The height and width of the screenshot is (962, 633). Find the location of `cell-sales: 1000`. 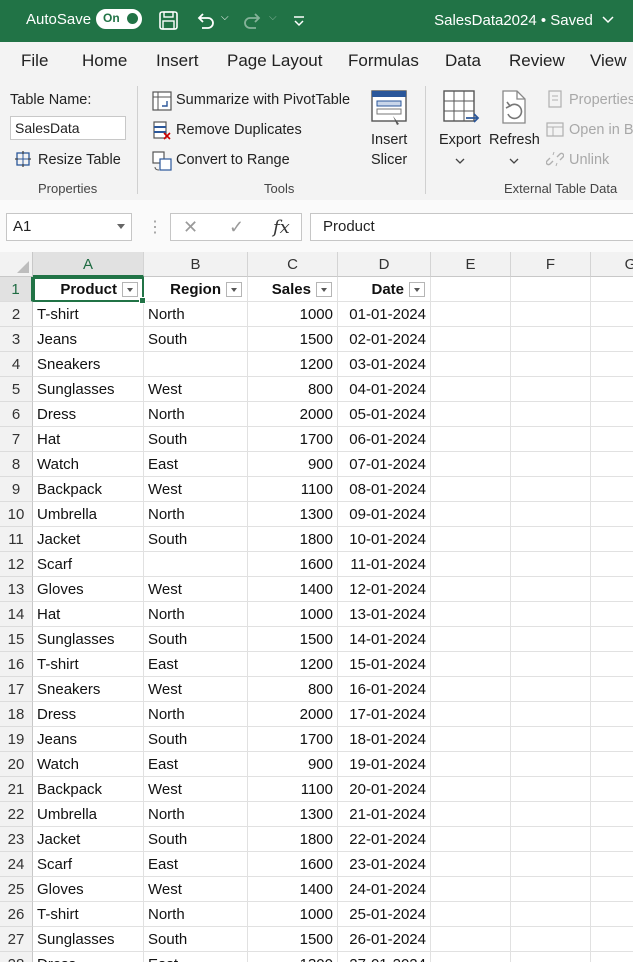

cell-sales: 1000 is located at coordinates (293, 314).